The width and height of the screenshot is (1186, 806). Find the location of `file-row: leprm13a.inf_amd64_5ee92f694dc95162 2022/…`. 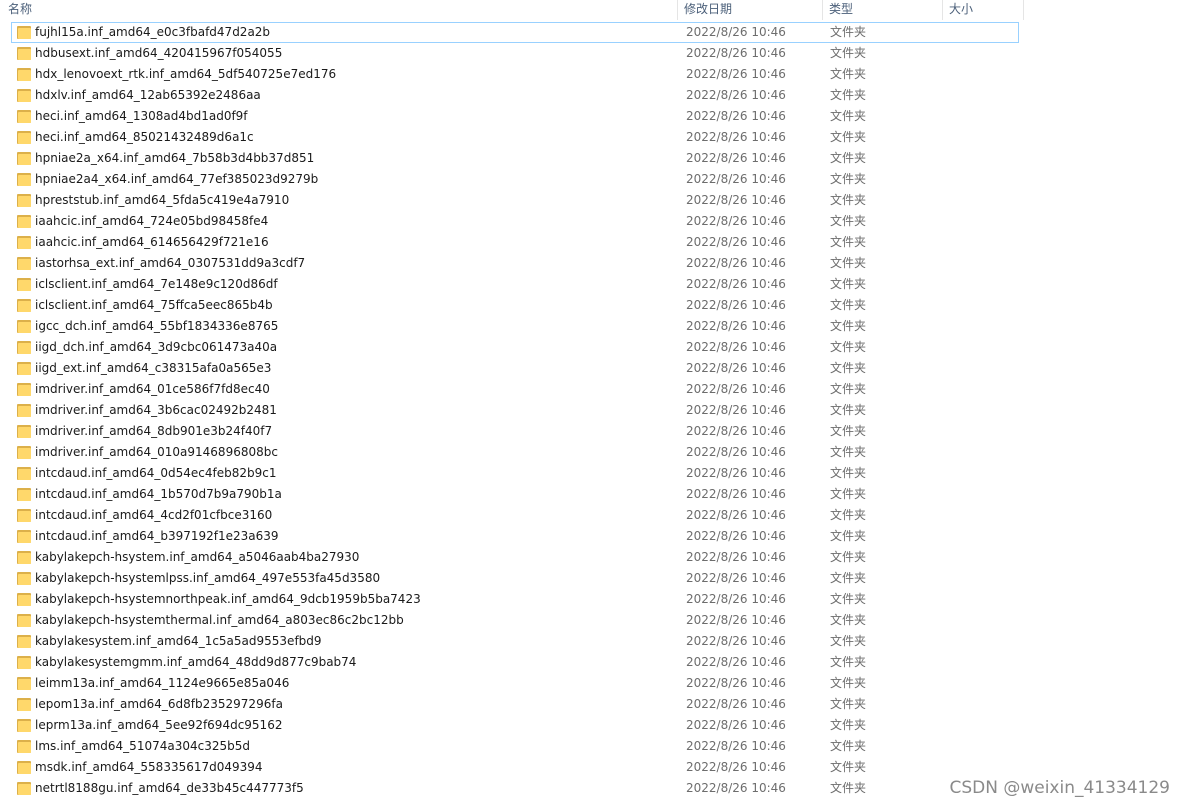

file-row: leprm13a.inf_amd64_5ee92f694dc95162 2022/… is located at coordinates (593, 725).